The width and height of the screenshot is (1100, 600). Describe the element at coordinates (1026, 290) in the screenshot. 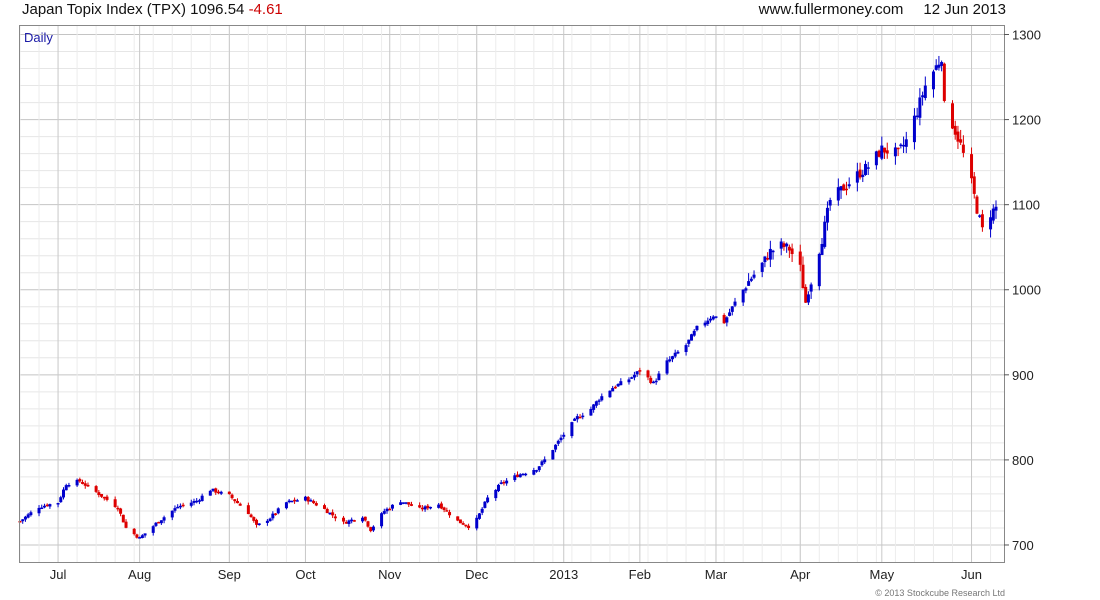

I see `y-tick-label: 1000` at that location.